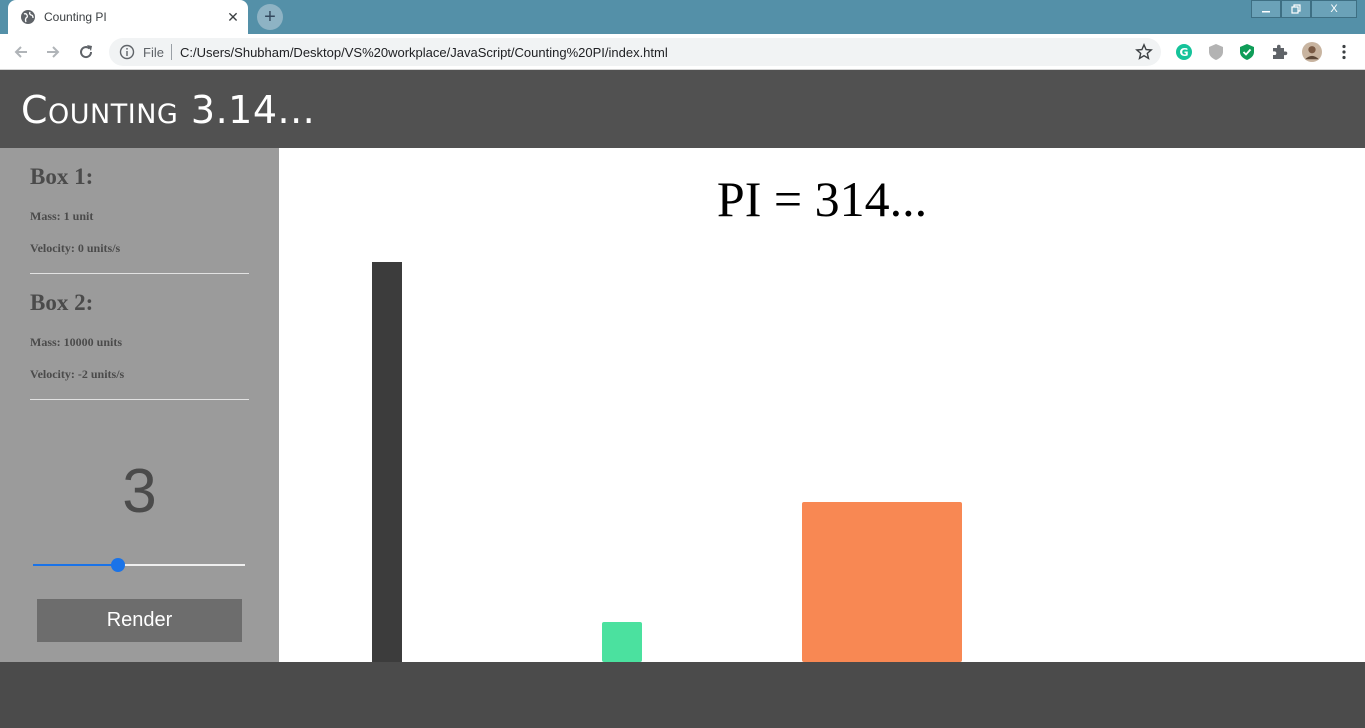  Describe the element at coordinates (270, 17) in the screenshot. I see `new-tab-button: +` at that location.